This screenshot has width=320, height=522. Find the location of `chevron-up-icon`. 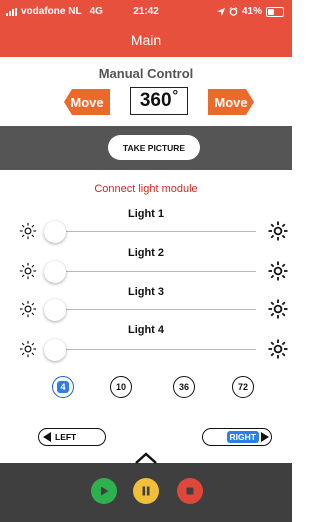

chevron-up-icon is located at coordinates (146, 458).